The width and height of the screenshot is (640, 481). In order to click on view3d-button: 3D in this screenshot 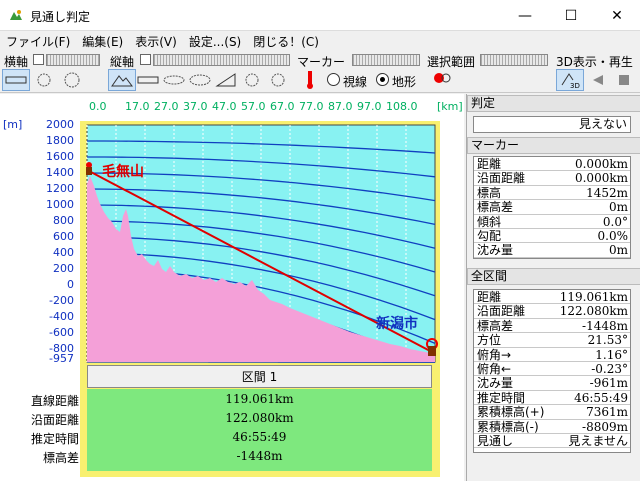, I will do `click(570, 80)`.